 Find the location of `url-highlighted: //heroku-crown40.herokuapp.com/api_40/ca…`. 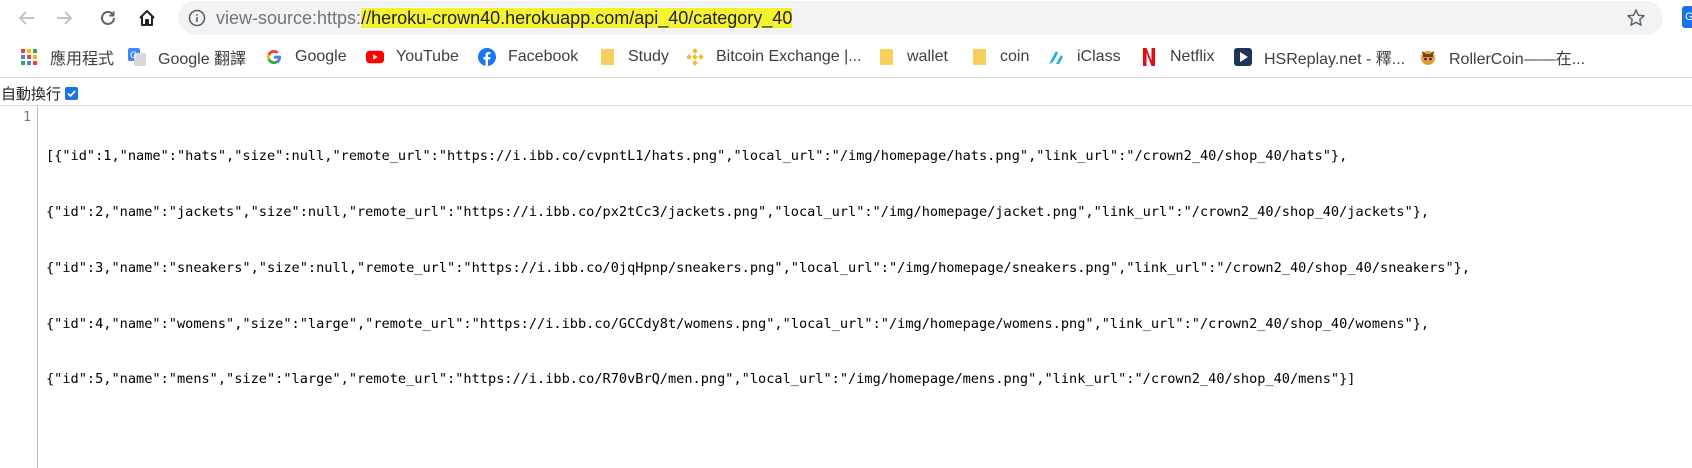

url-highlighted: //heroku-crown40.herokuapp.com/api_40/ca… is located at coordinates (577, 18).